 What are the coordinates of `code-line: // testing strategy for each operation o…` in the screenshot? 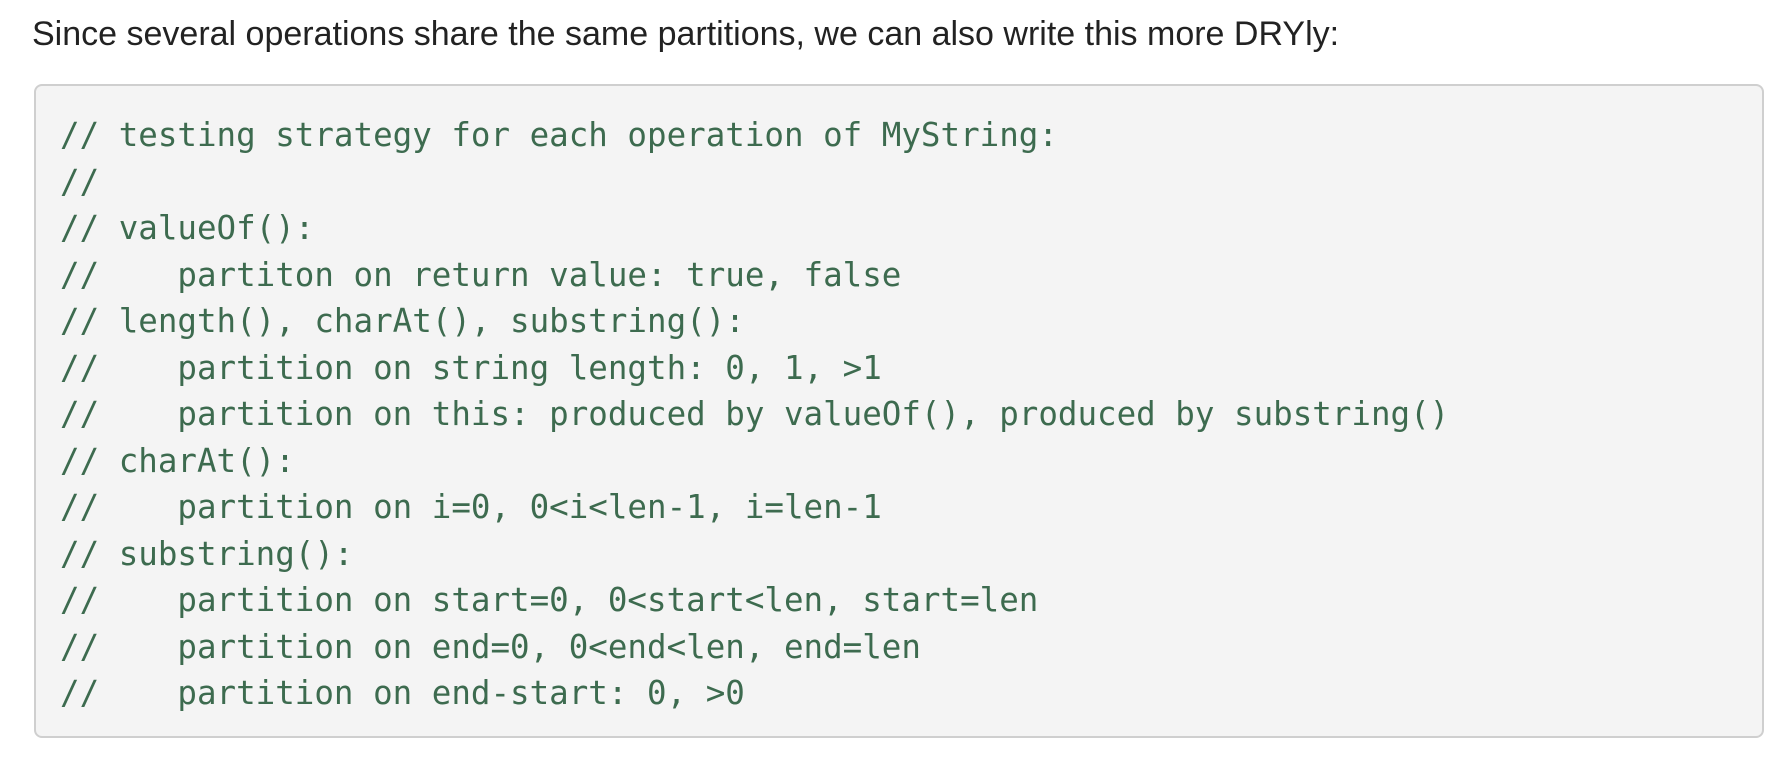 It's located at (559, 135).